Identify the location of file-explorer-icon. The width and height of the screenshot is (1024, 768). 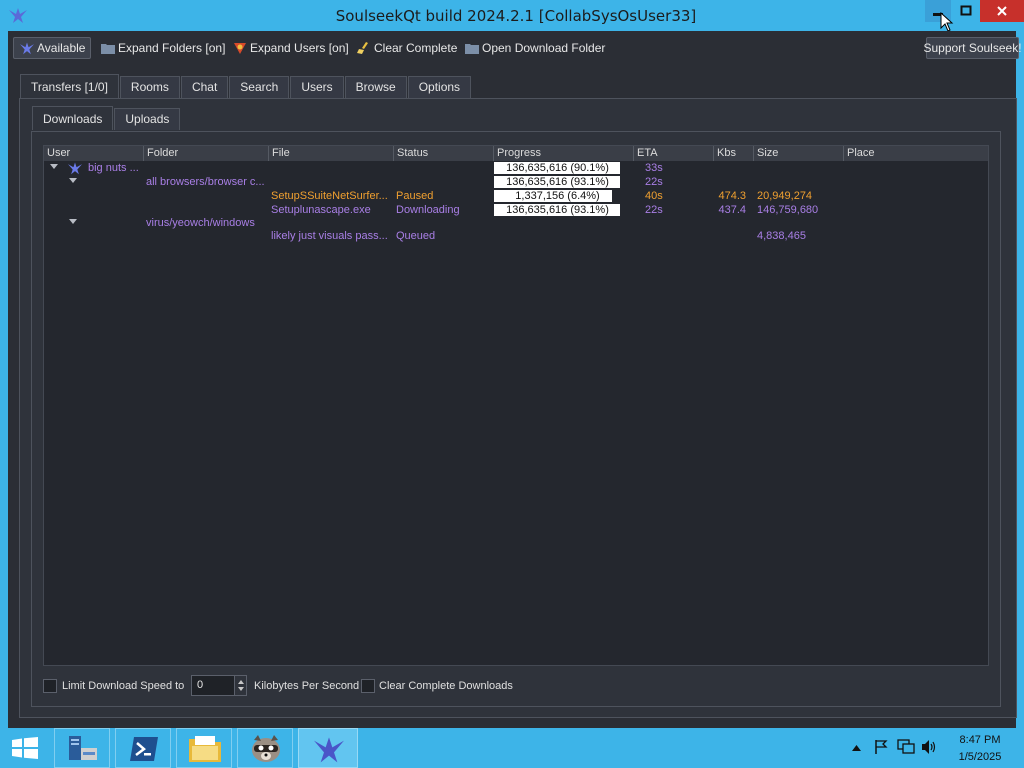
(205, 749).